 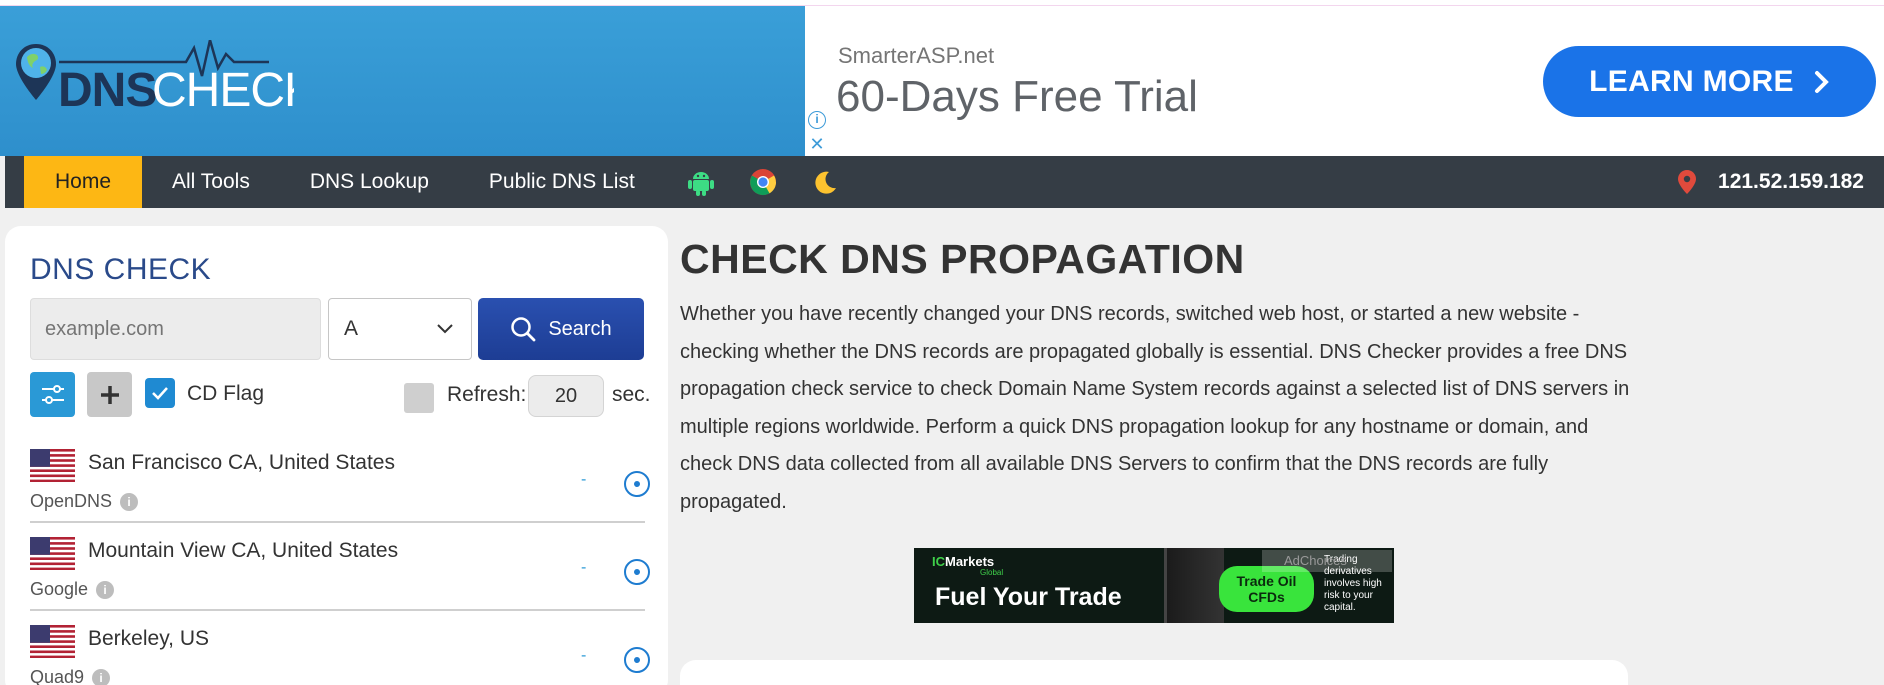 What do you see at coordinates (763, 182) in the screenshot?
I see `chrome-icon` at bounding box center [763, 182].